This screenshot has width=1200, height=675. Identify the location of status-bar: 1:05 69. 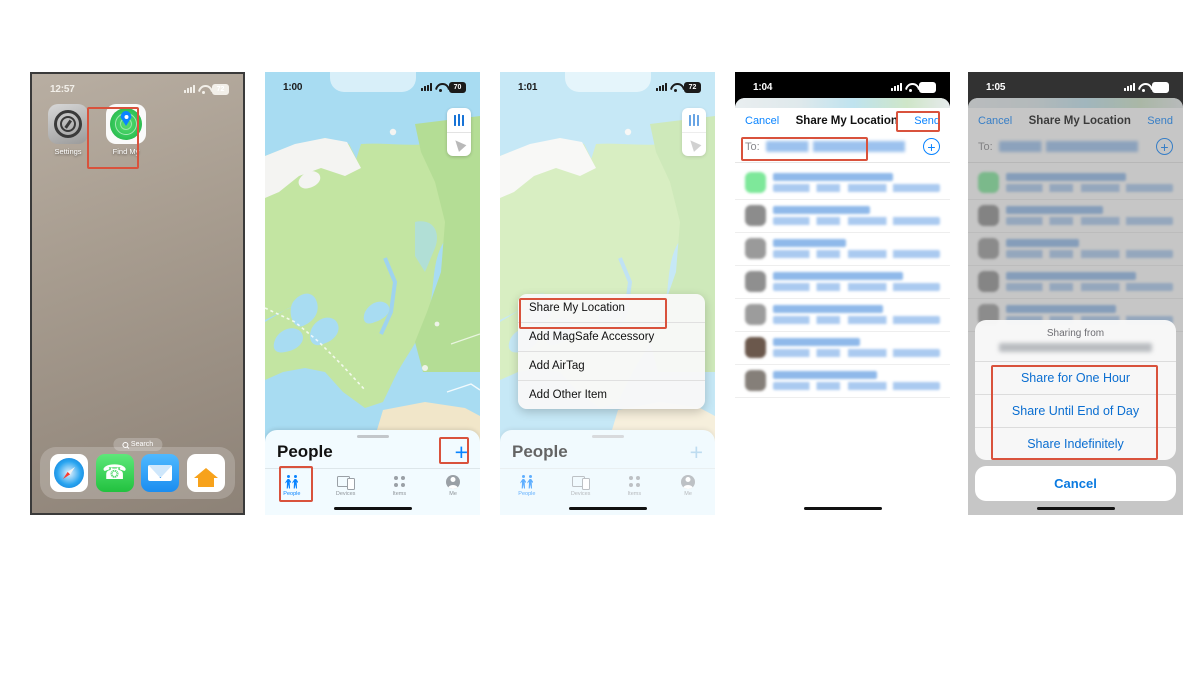
(1075, 85).